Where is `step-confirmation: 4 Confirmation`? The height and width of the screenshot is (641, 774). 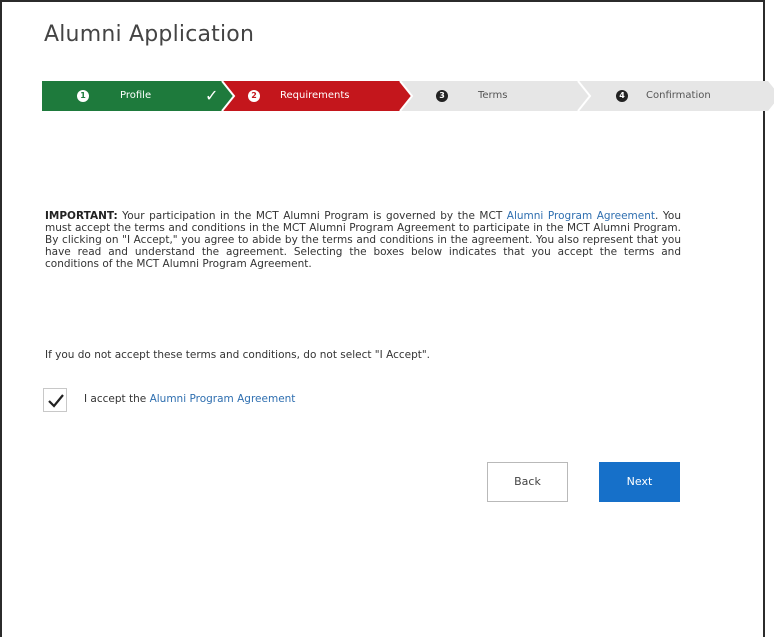
step-confirmation: 4 Confirmation is located at coordinates (673, 96).